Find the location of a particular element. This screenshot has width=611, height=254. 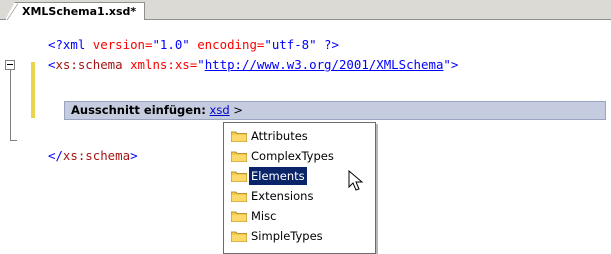

mouse-pointer-icon is located at coordinates (356, 182).